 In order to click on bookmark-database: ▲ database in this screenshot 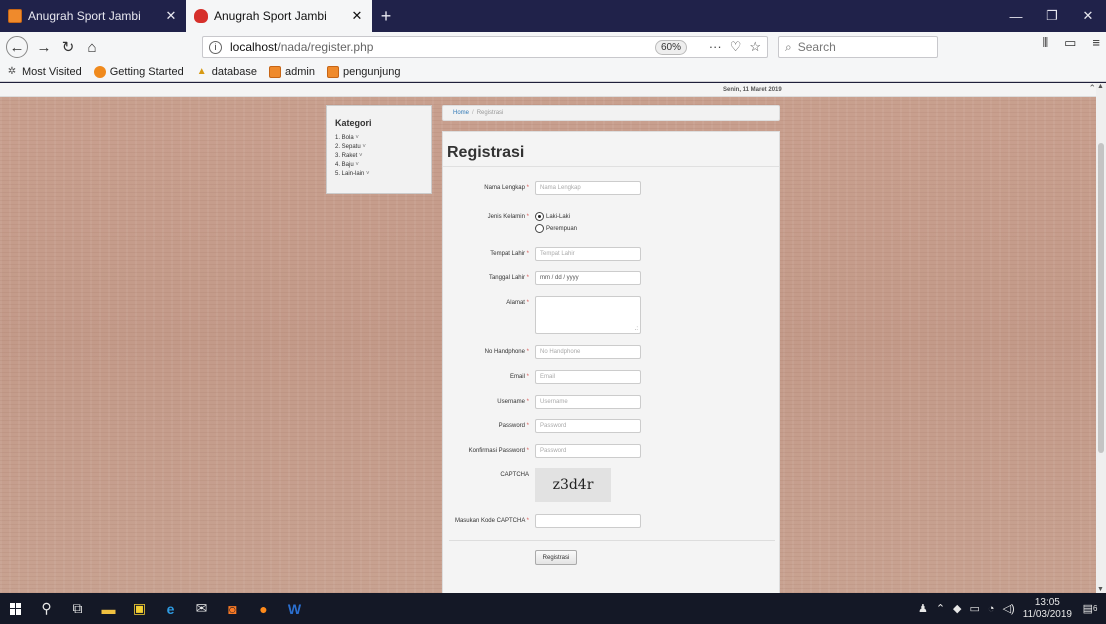, I will do `click(226, 72)`.